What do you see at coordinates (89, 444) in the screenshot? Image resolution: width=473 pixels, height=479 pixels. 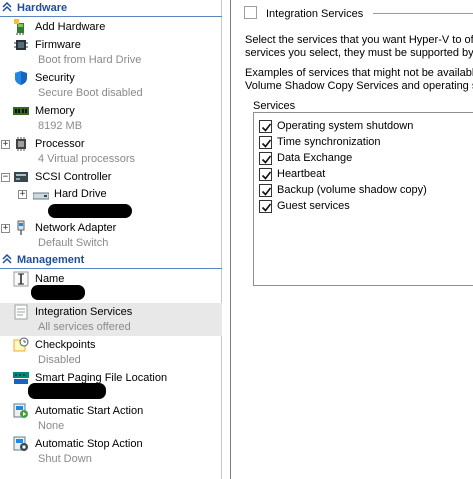 I see `nav-item-label: Automatic Stop Action` at bounding box center [89, 444].